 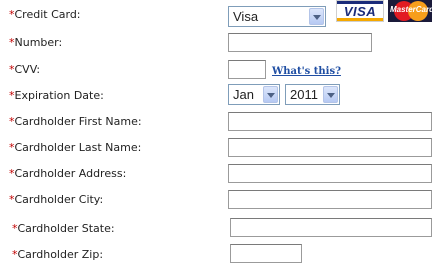 What do you see at coordinates (36, 42) in the screenshot?
I see `number-label: *Number:` at bounding box center [36, 42].